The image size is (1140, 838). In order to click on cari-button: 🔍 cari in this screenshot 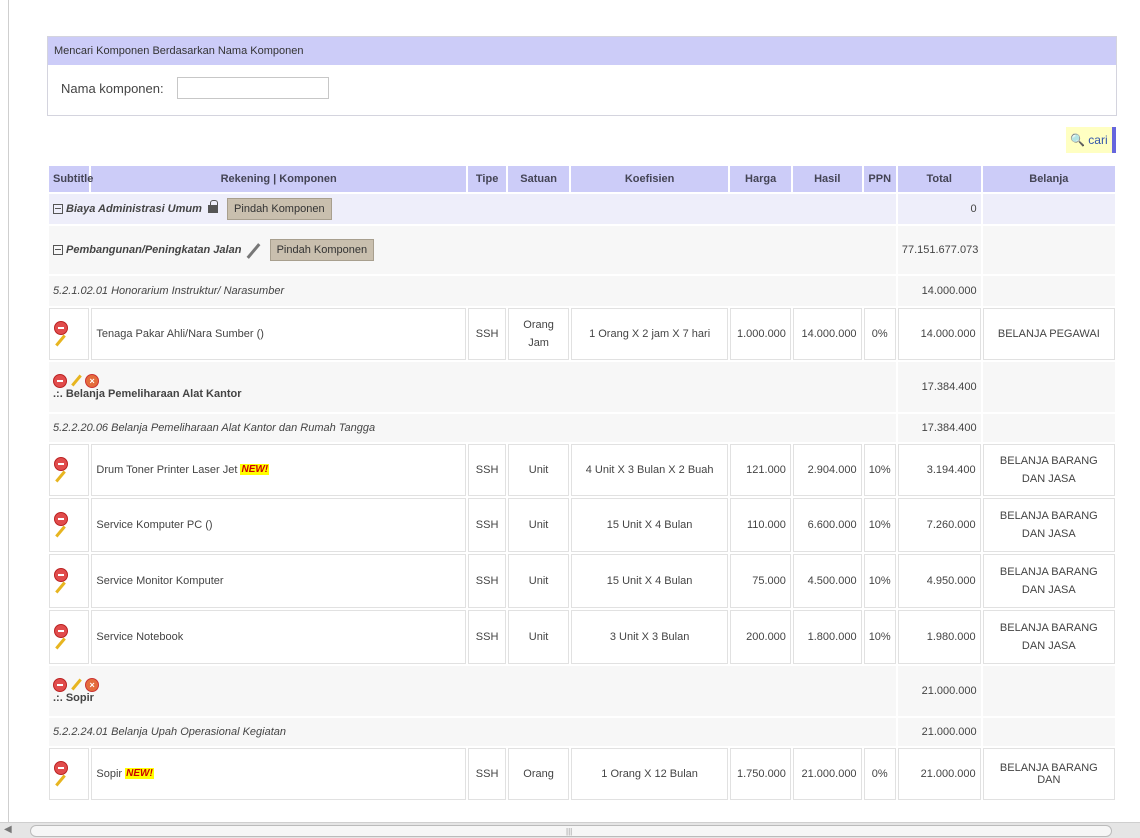, I will do `click(1091, 140)`.